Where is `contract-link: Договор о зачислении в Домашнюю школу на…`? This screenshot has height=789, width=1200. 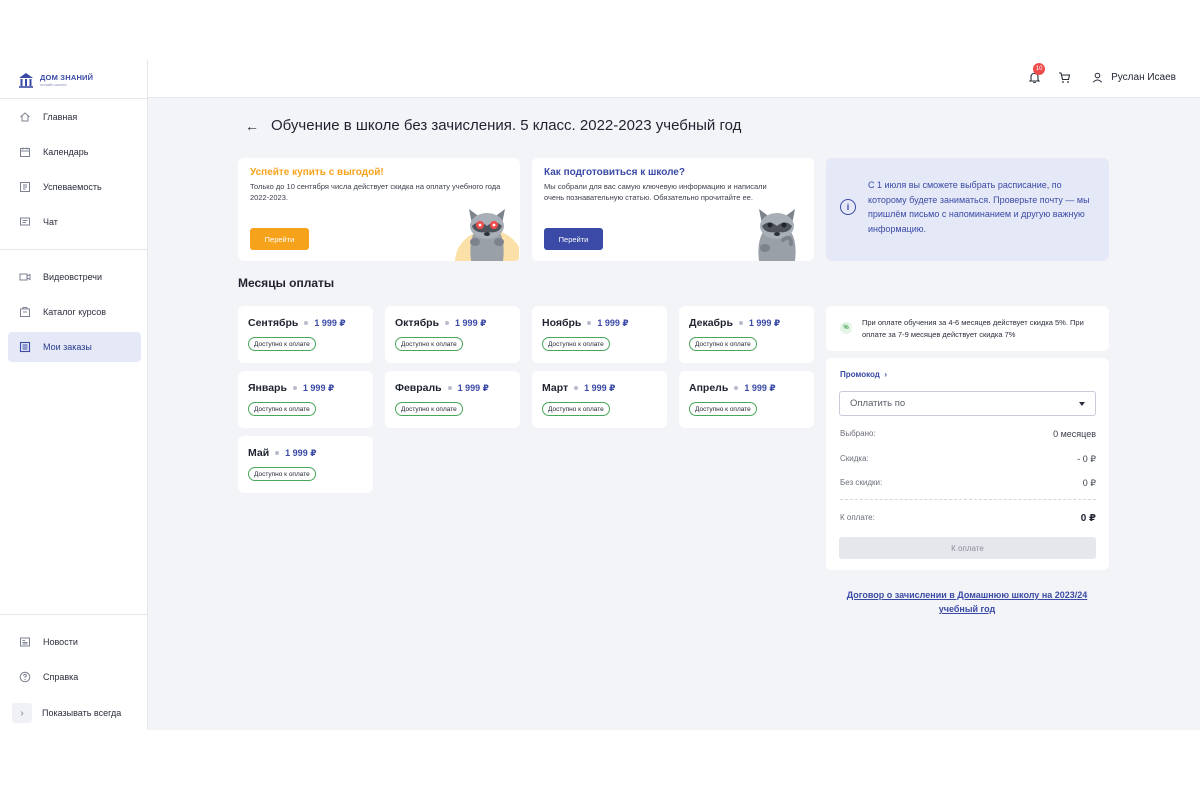
contract-link: Договор о зачислении в Домашнюю школу на… is located at coordinates (967, 602).